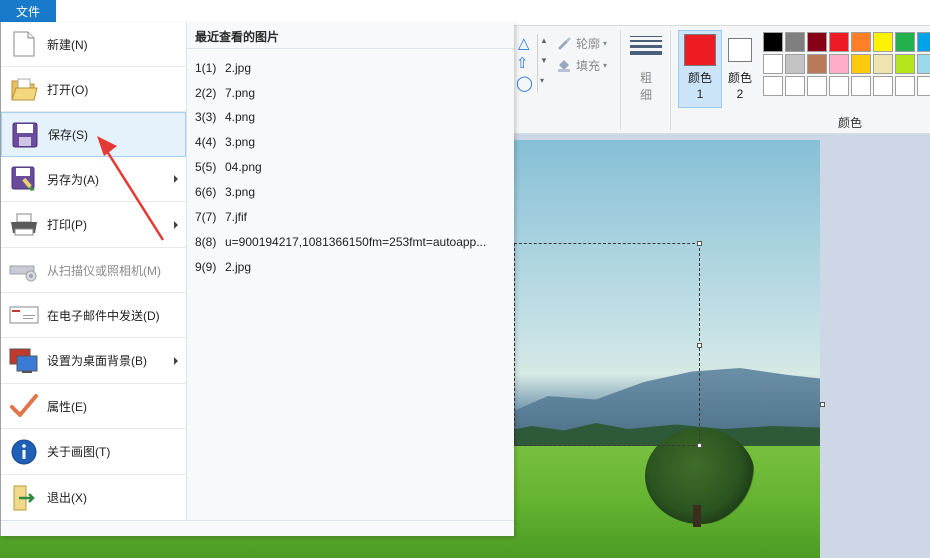  What do you see at coordinates (237, 37) in the screenshot?
I see `recent-pictures-title: 最近查看的图片` at bounding box center [237, 37].